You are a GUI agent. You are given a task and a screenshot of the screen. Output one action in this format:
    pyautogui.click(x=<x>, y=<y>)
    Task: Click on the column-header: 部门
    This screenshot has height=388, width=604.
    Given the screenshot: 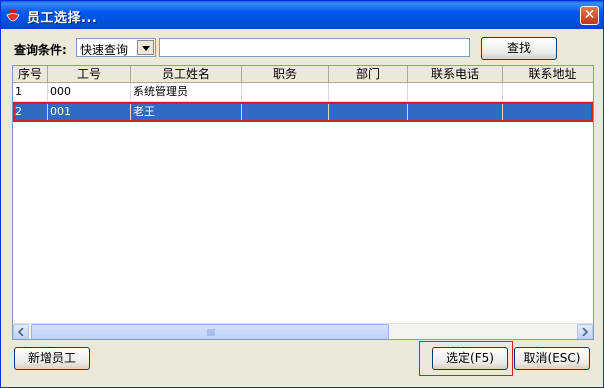 What is the action you would take?
    pyautogui.click(x=368, y=74)
    